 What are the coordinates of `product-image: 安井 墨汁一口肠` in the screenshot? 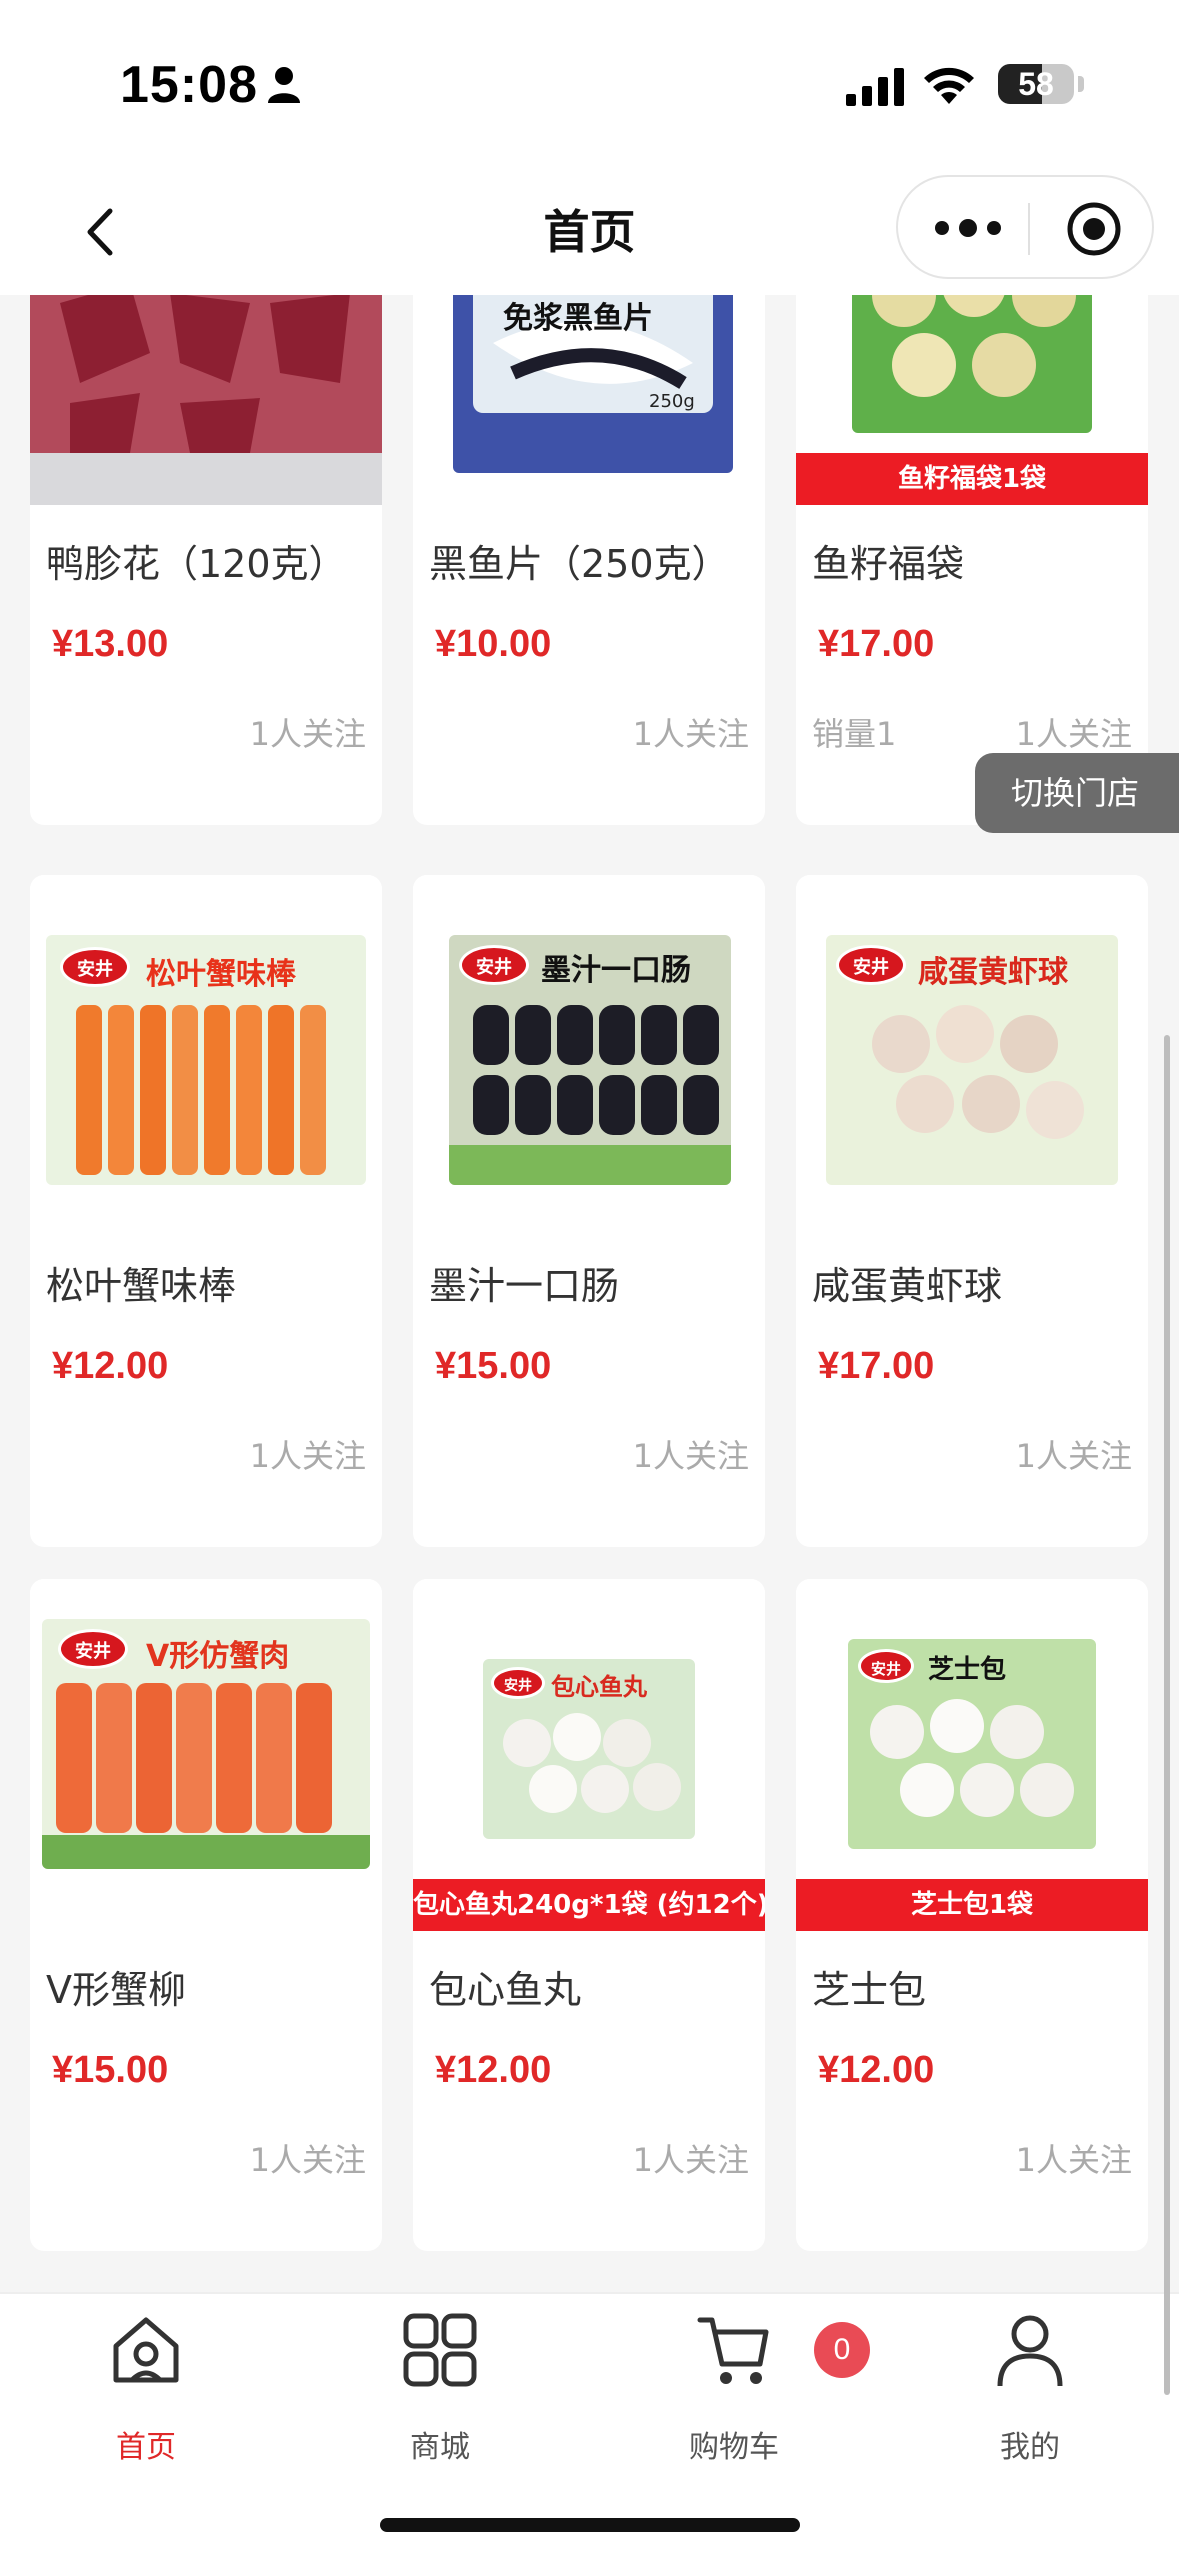 It's located at (589, 1051).